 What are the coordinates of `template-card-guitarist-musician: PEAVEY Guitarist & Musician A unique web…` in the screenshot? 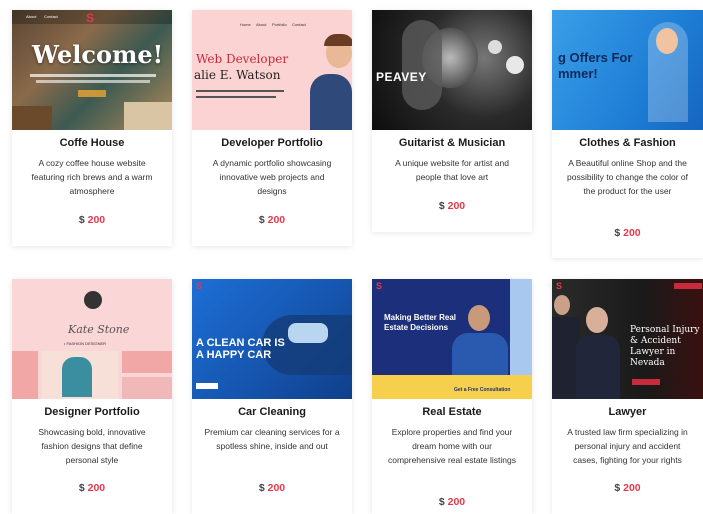 It's located at (452, 121).